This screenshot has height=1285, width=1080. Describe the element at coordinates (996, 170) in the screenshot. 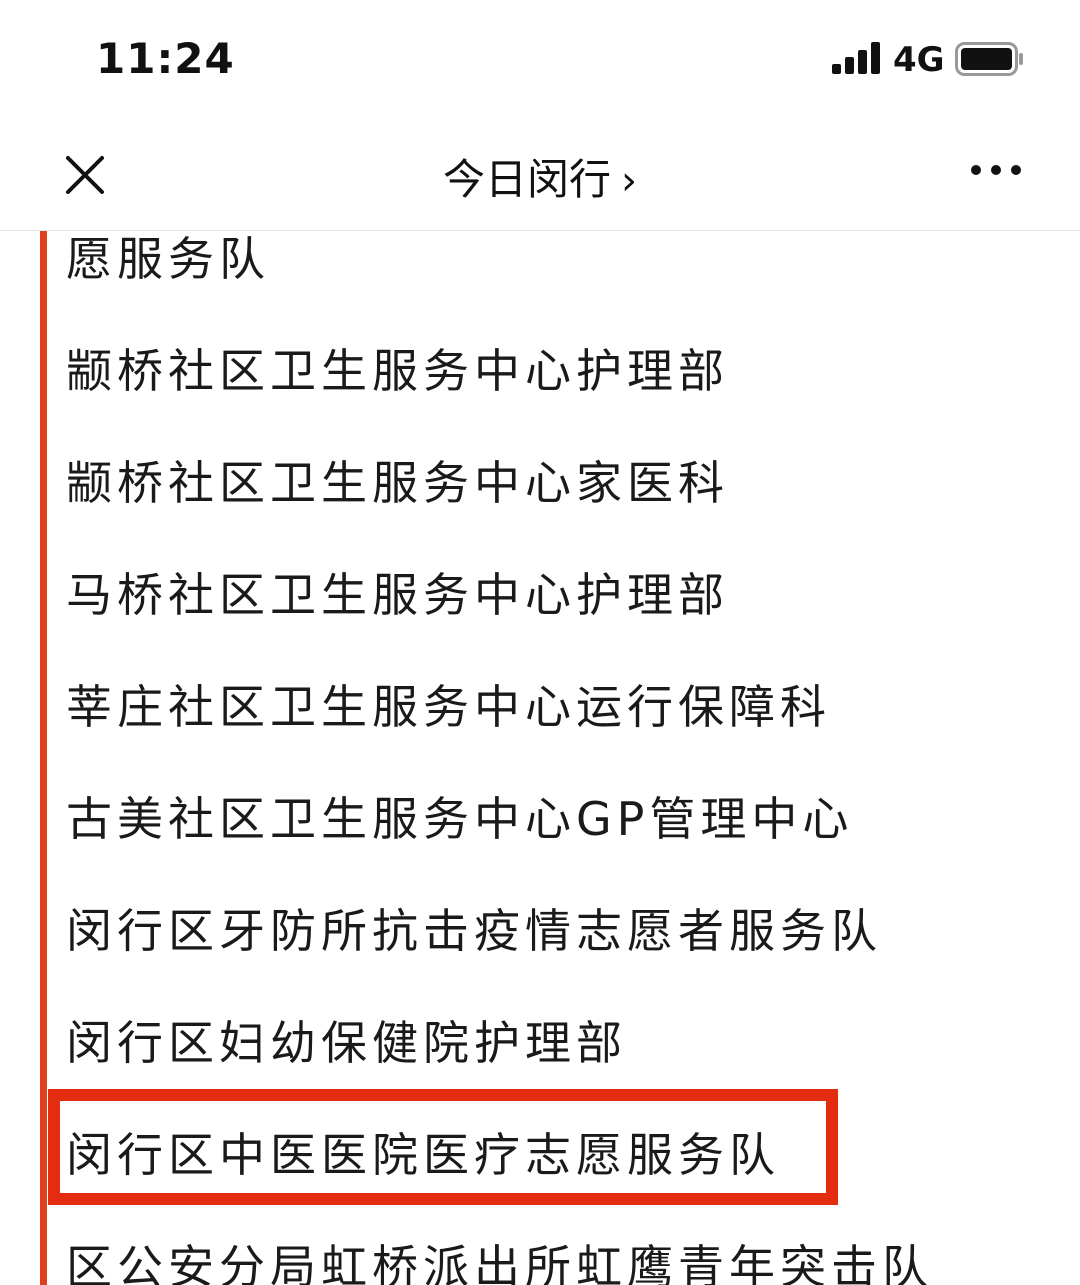

I see `more-dots-icon` at that location.